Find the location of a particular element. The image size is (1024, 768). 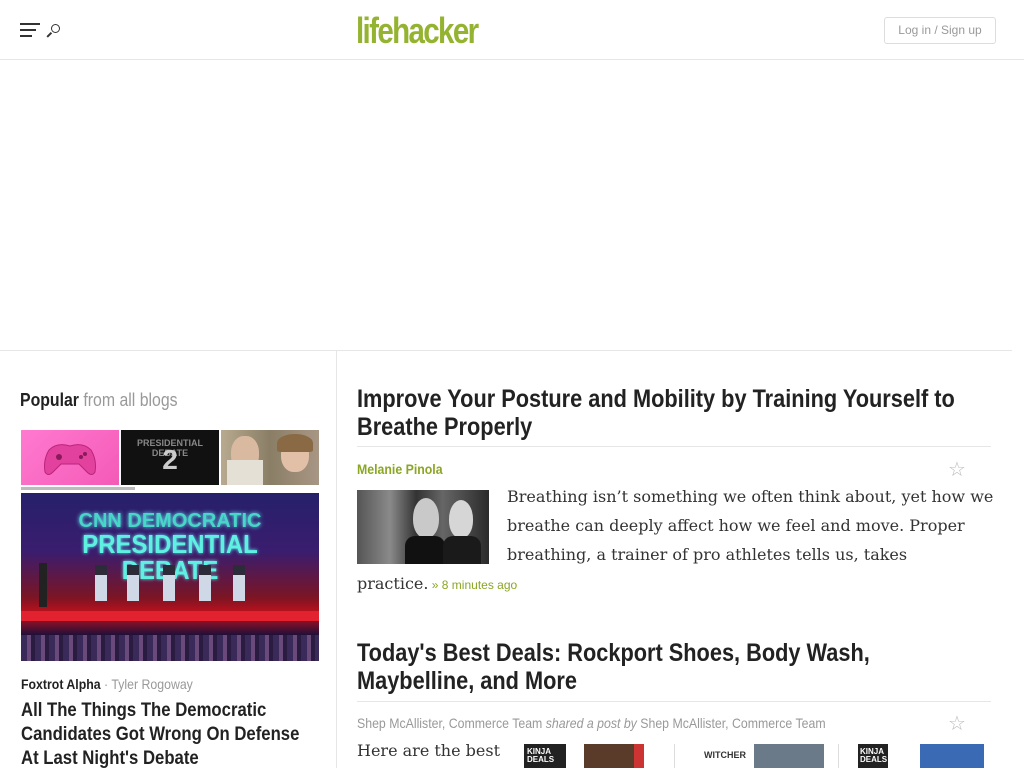

deal-thumb: WITCHER is located at coordinates (763, 756).